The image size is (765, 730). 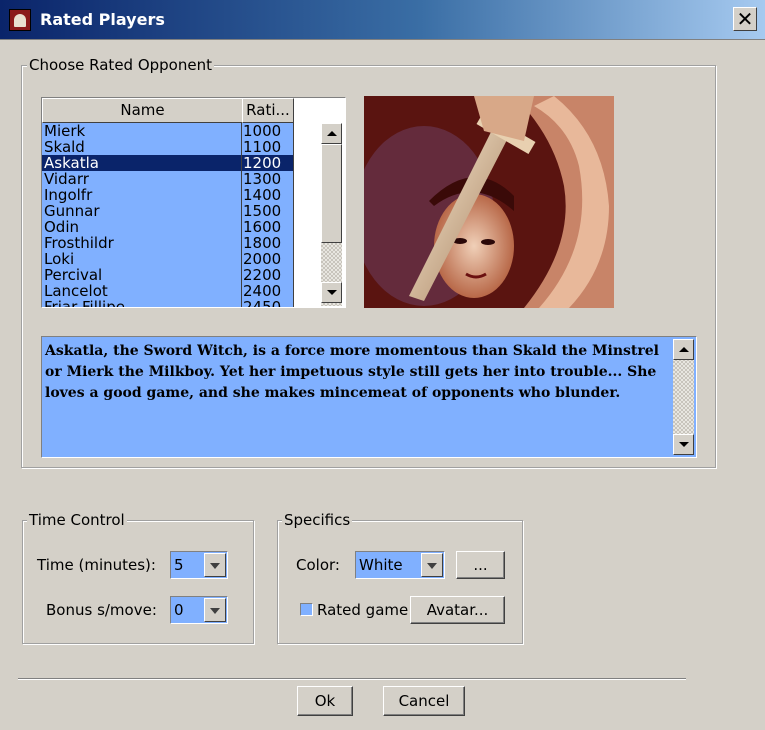 What do you see at coordinates (84, 303) in the screenshot?
I see `opponent-name: Friar Fillipe` at bounding box center [84, 303].